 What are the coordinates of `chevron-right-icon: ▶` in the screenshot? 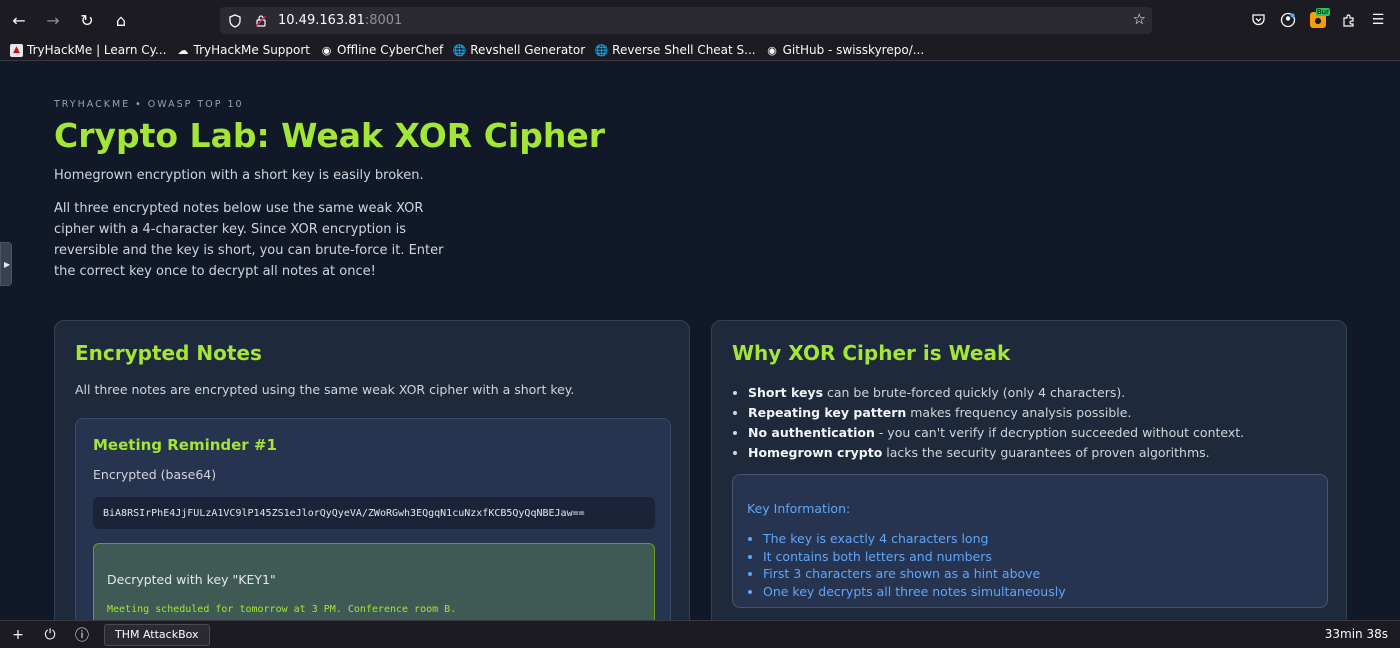 It's located at (7, 264).